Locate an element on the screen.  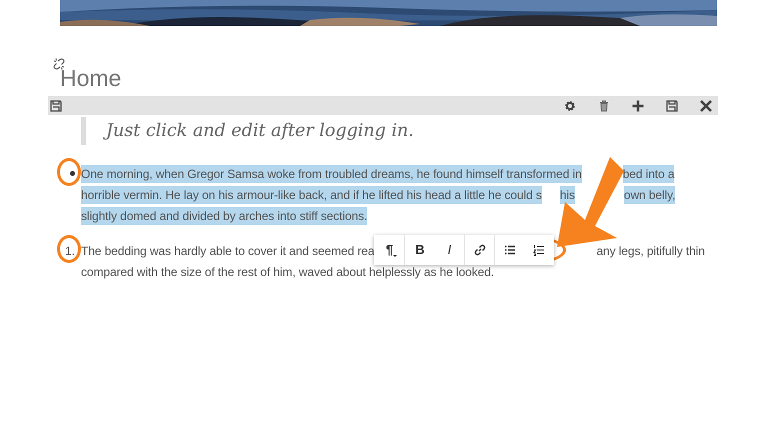
list-item-text: The bedding was hardly able to cover it and seemed rea is located at coordinates (227, 251).